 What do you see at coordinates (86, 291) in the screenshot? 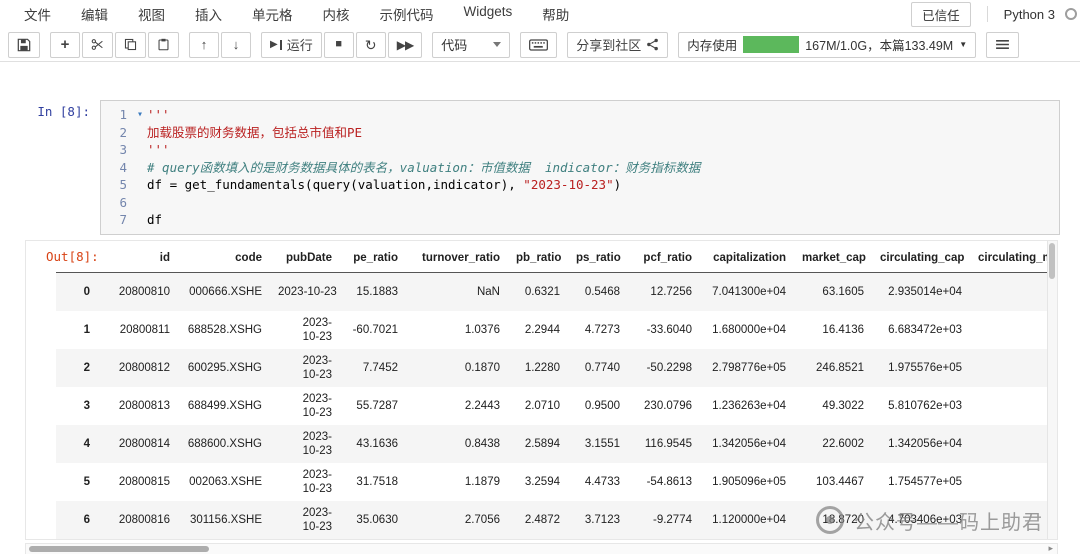
I see `row-index: 0` at bounding box center [86, 291].